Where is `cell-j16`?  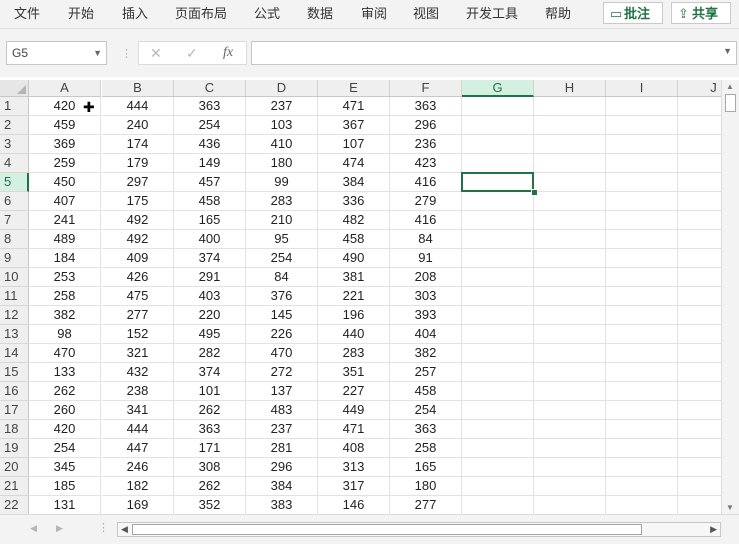 cell-j16 is located at coordinates (699, 391).